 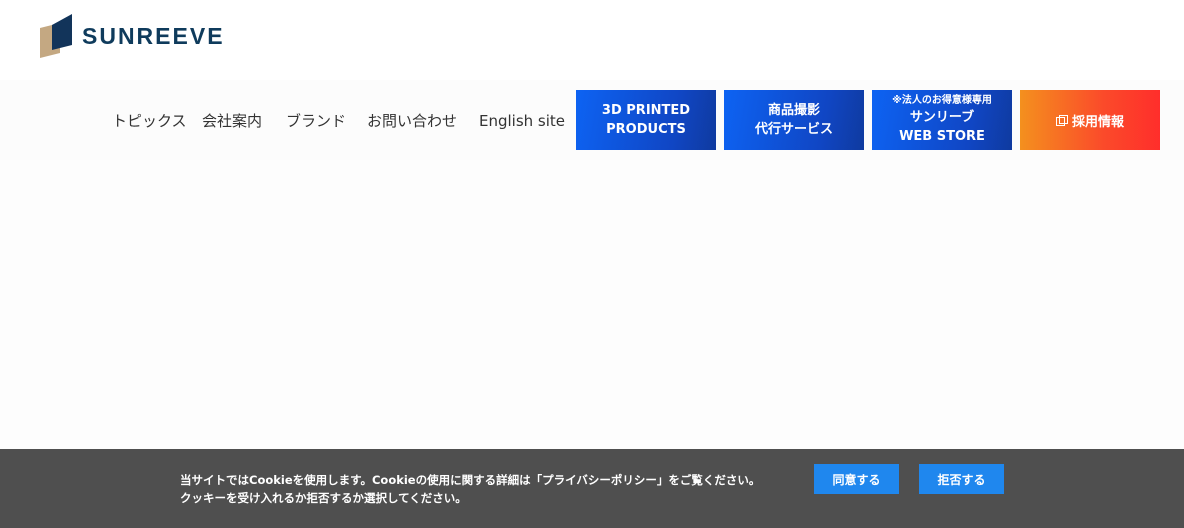 I want to click on sunreeve-logo-icon, so click(x=57, y=36).